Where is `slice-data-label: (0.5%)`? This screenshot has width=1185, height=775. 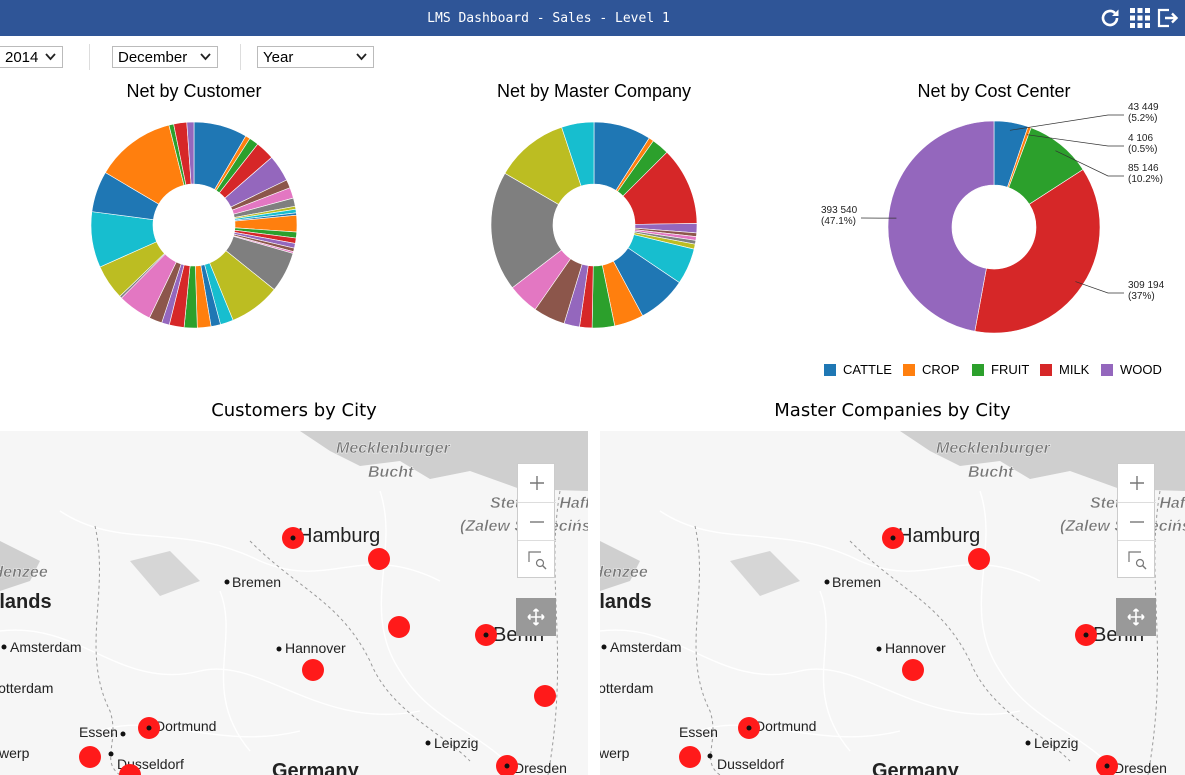
slice-data-label: (0.5%) is located at coordinates (1142, 149).